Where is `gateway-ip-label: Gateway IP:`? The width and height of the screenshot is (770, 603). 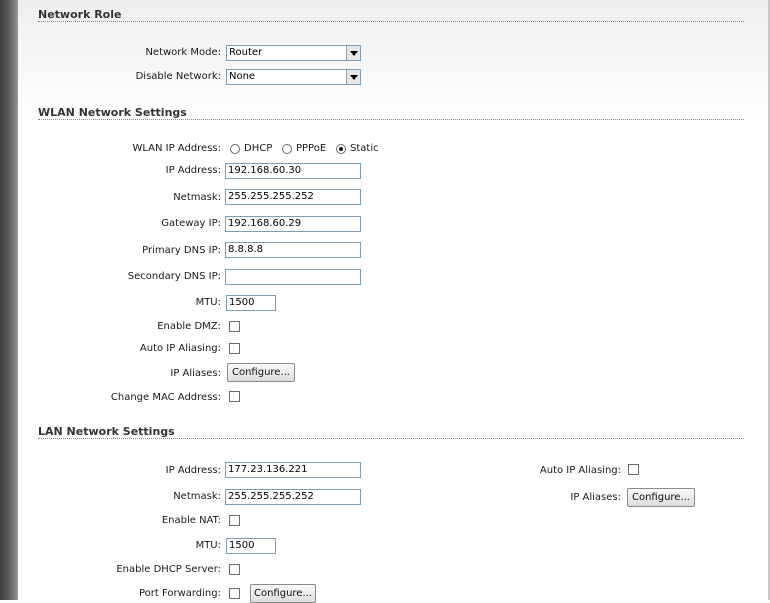 gateway-ip-label: Gateway IP: is located at coordinates (191, 223).